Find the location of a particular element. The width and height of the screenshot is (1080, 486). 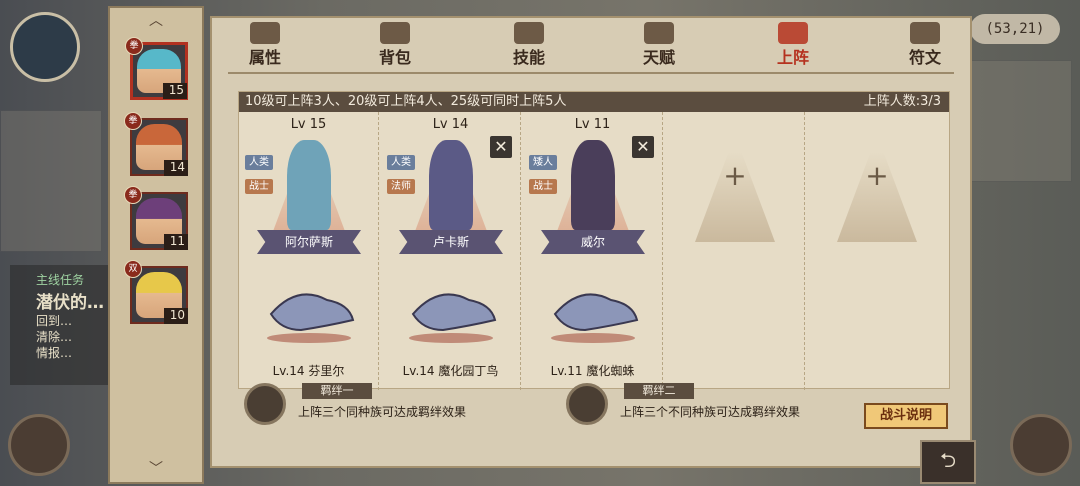

tab-4: 天赋 is located at coordinates (659, 45).